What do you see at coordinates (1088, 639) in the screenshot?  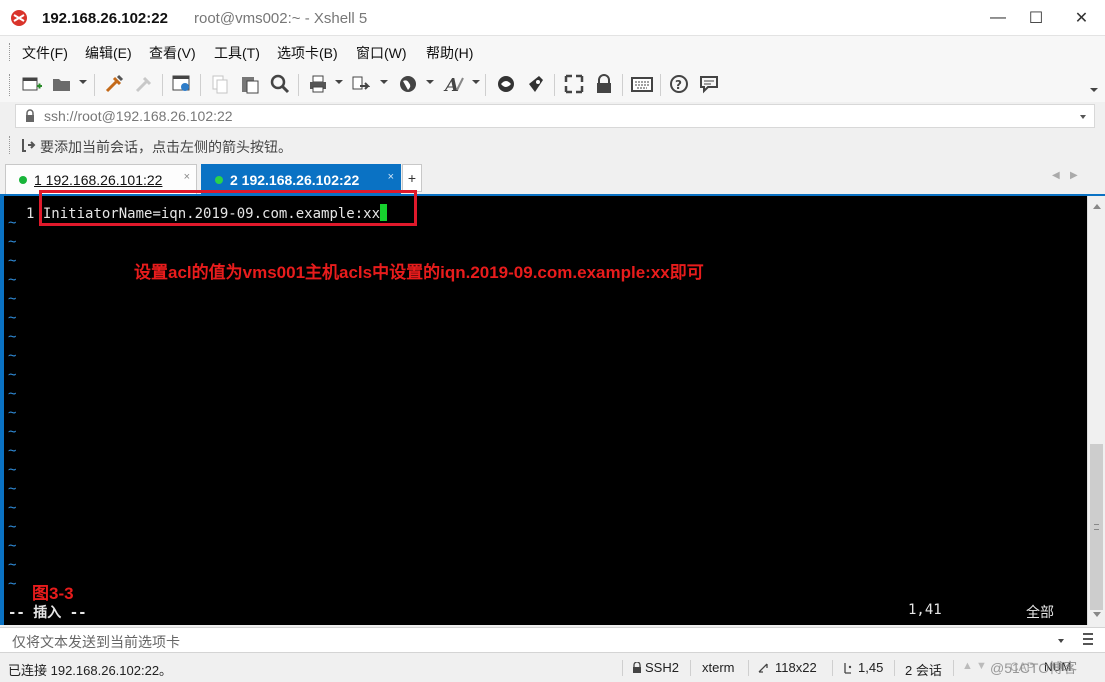 I see `compose-menu-icon` at bounding box center [1088, 639].